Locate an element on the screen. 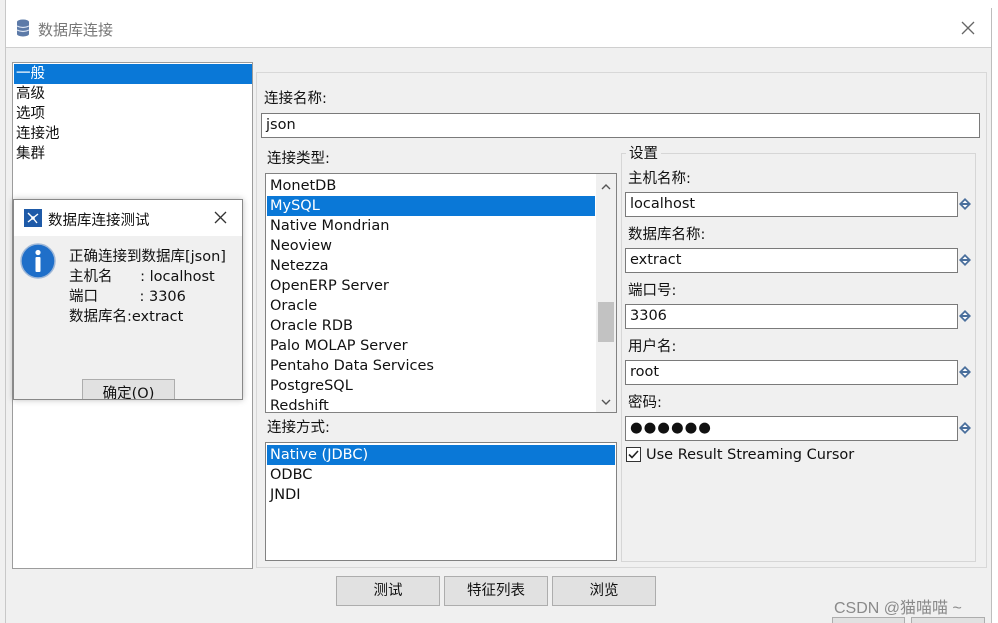  list-item: ODBC is located at coordinates (441, 475).